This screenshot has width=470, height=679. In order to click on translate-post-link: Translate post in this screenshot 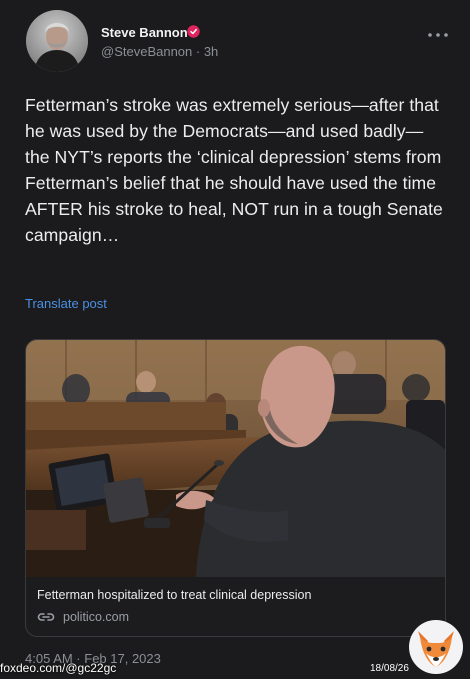, I will do `click(66, 303)`.